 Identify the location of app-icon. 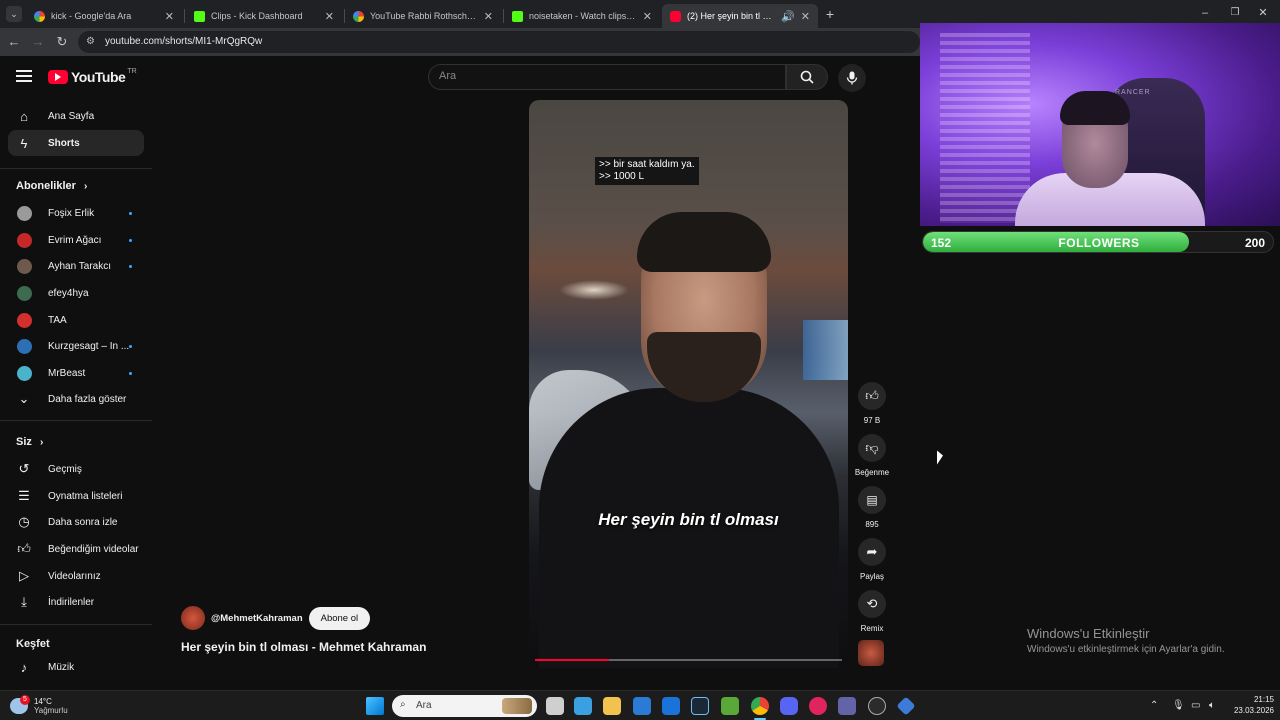
(906, 706).